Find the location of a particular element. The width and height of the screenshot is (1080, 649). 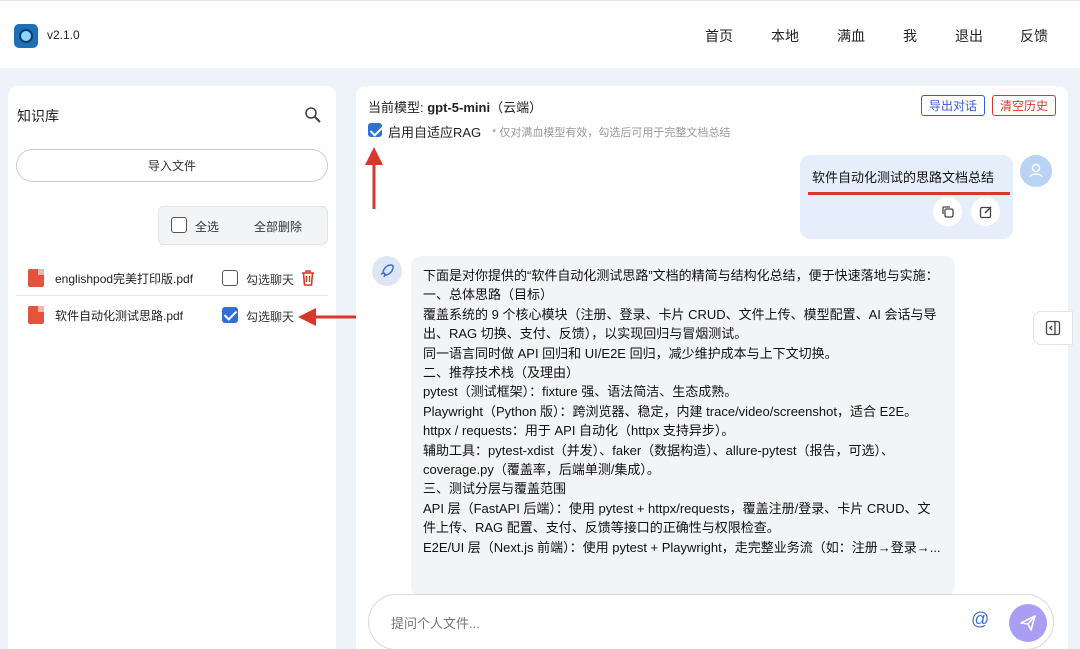

select-all-label: 全选 is located at coordinates (207, 227).